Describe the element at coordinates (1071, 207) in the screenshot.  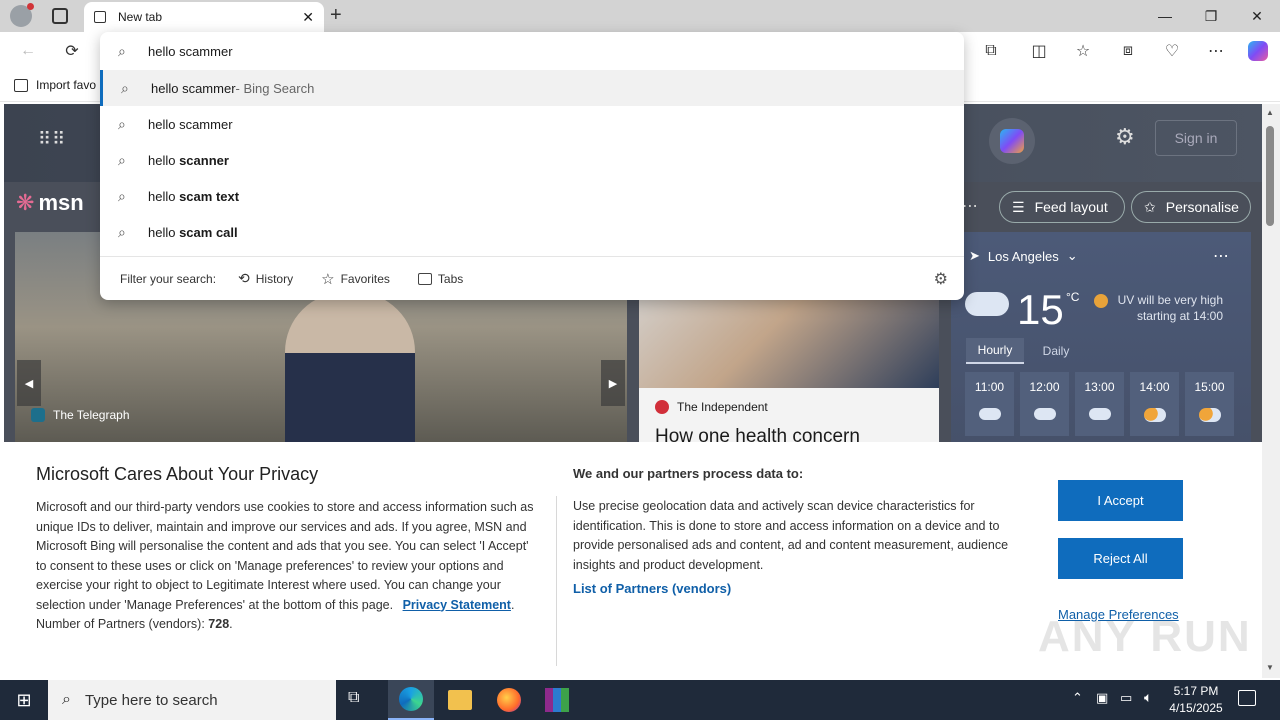
I see `feed-layout-label: Feed layout` at that location.